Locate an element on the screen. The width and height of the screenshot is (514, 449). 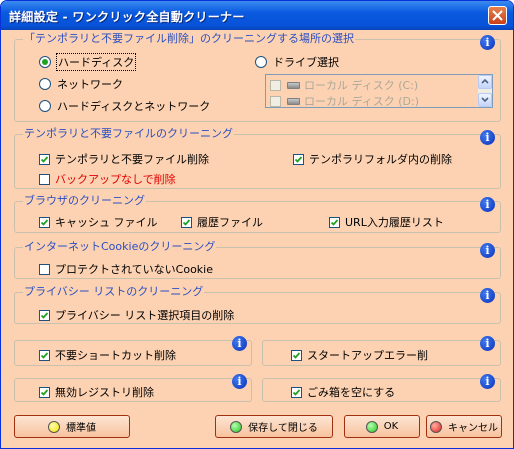
browser-legend: ブラウザのクリーニング is located at coordinates (84, 201).